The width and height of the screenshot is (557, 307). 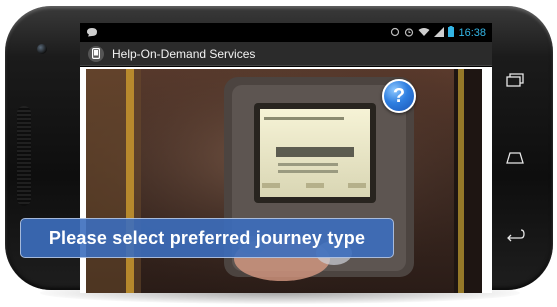 What do you see at coordinates (439, 33) in the screenshot?
I see `signal-icon` at bounding box center [439, 33].